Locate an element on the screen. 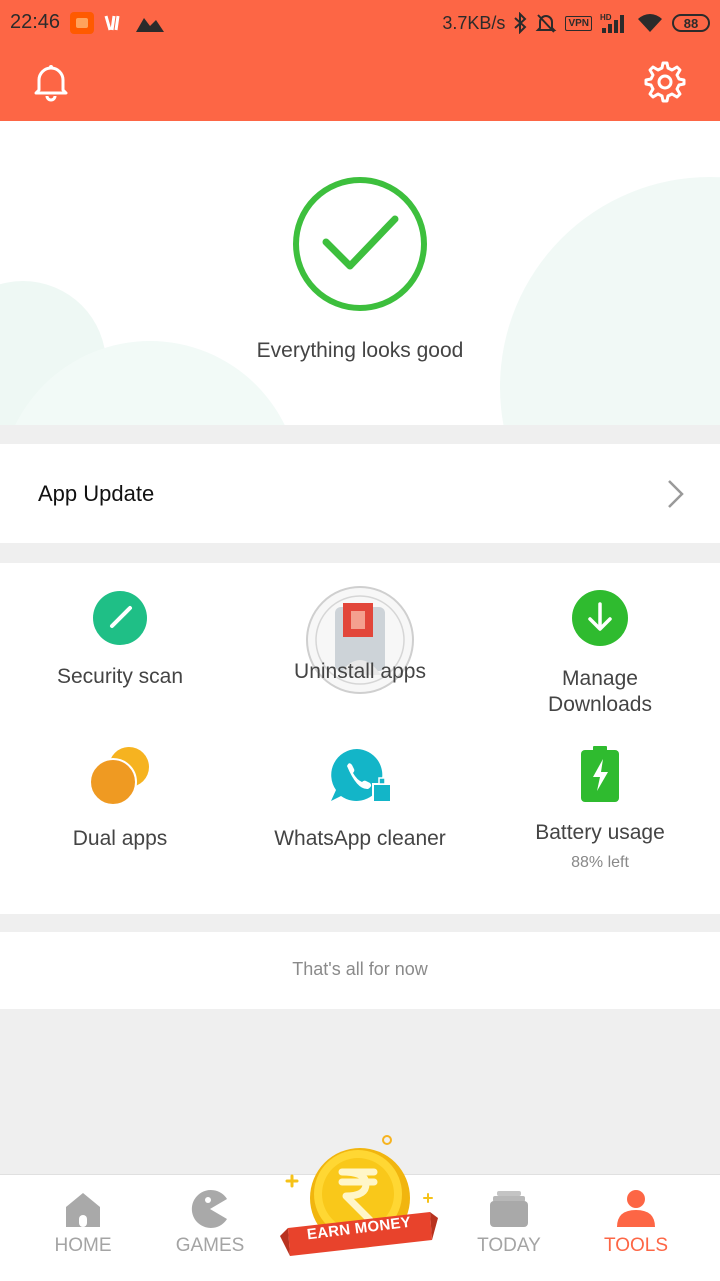 This screenshot has width=720, height=1281. app-update-row: App Update is located at coordinates (360, 493).